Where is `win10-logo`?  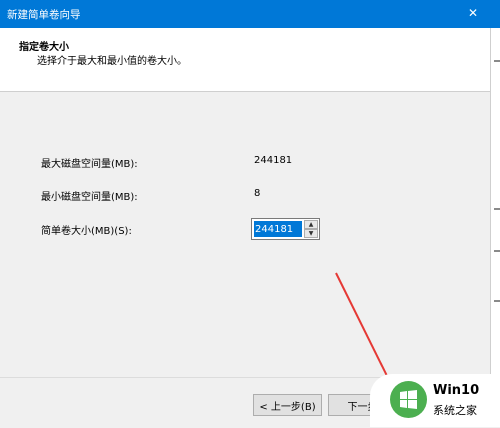 win10-logo is located at coordinates (408, 399).